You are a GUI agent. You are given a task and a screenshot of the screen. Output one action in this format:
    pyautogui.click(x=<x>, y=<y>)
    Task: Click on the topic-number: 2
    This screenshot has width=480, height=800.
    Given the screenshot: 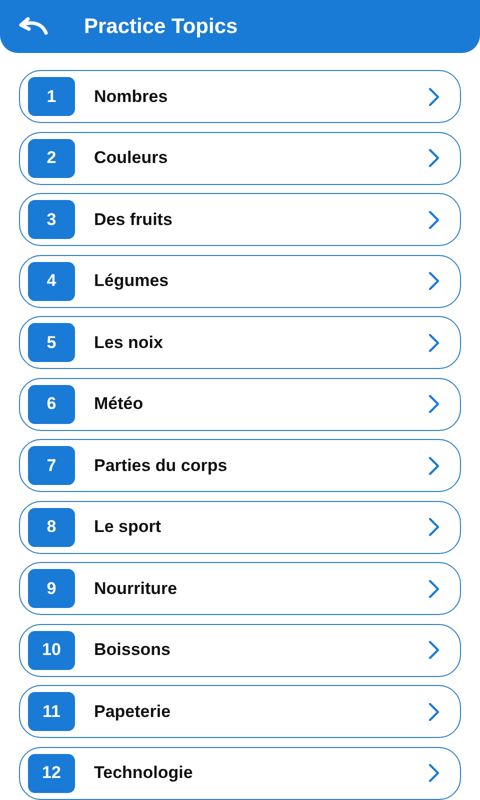 What is the action you would take?
    pyautogui.click(x=51, y=158)
    